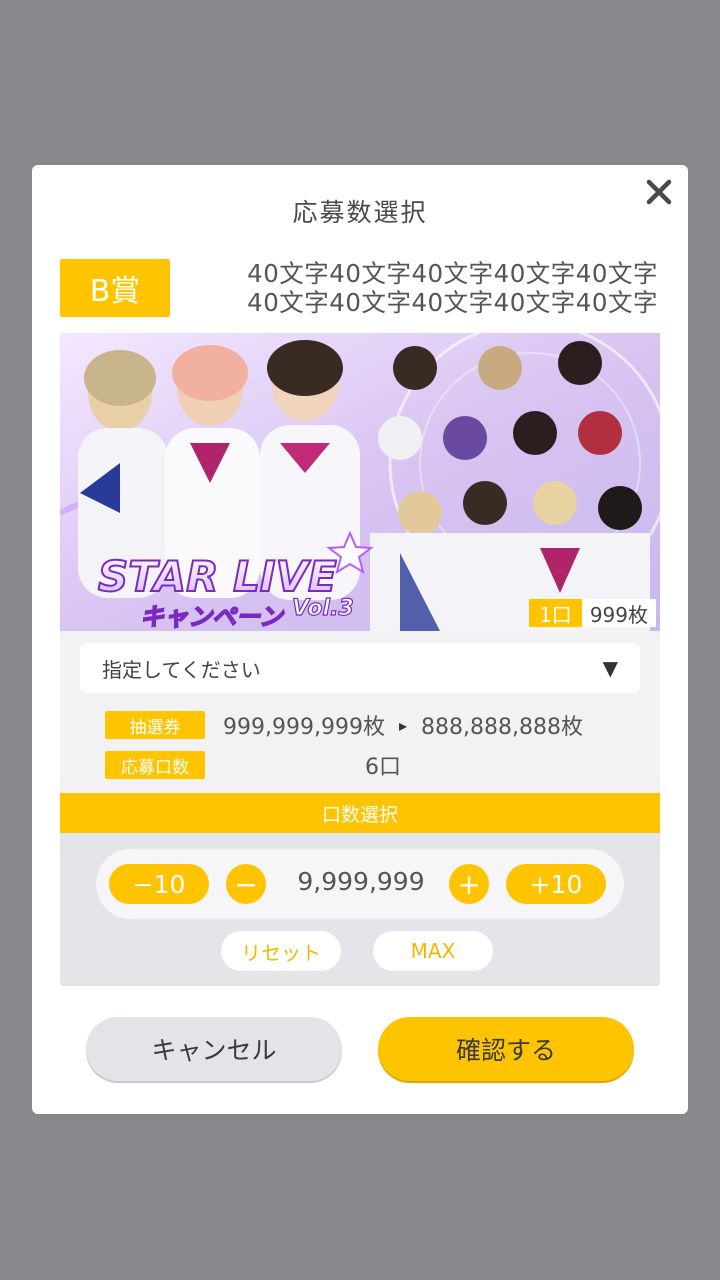  Describe the element at coordinates (360, 813) in the screenshot. I see `count-selection-header: 口数選択` at that location.